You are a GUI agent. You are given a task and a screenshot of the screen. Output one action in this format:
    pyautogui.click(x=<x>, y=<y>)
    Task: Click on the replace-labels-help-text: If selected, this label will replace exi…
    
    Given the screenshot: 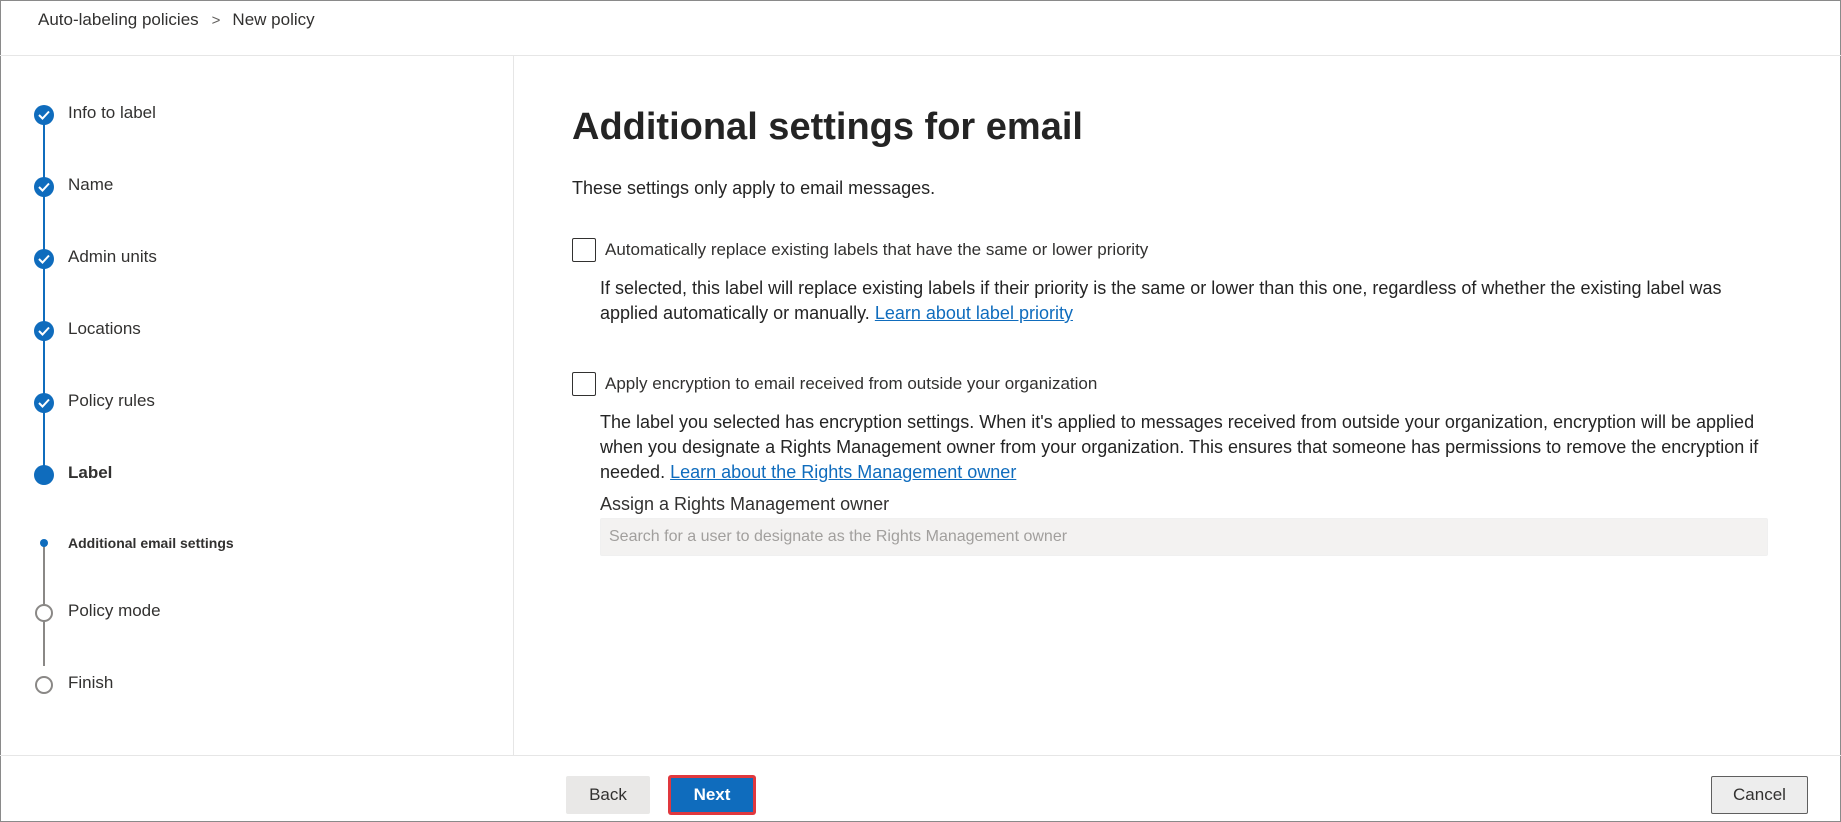 What is the action you would take?
    pyautogui.click(x=1161, y=300)
    